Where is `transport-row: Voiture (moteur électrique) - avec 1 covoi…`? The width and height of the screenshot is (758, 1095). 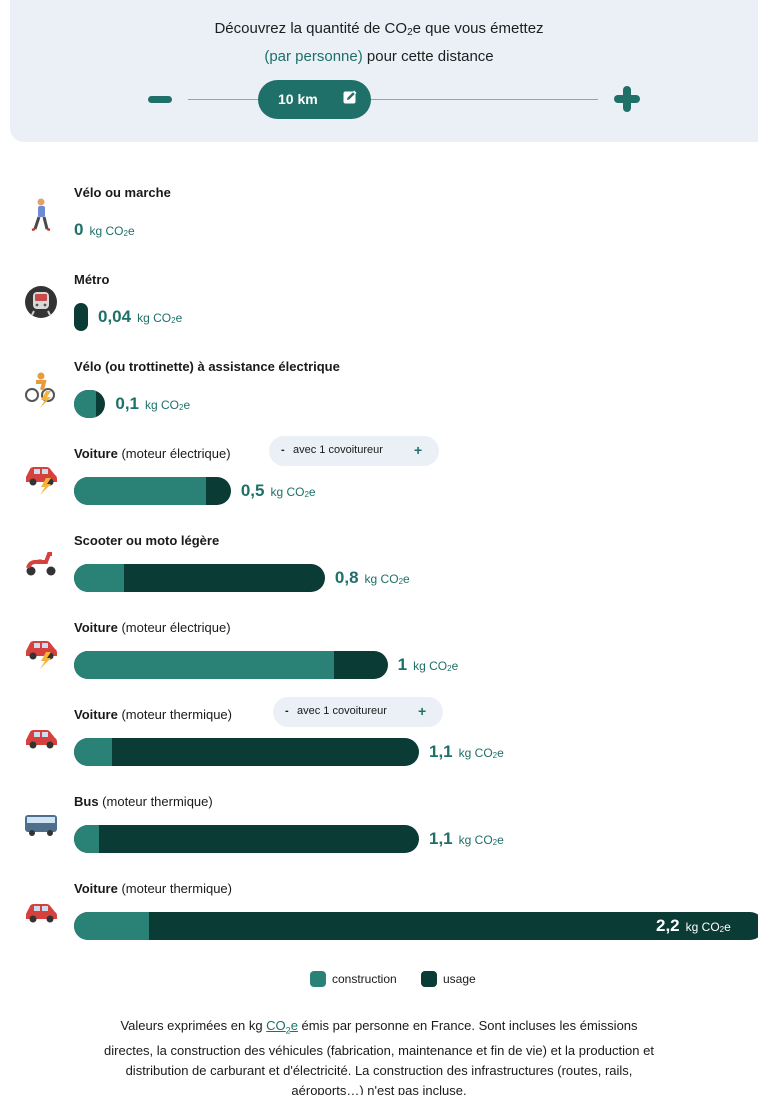
transport-row: Voiture (moteur électrique) - avec 1 covoi… is located at coordinates (379, 483).